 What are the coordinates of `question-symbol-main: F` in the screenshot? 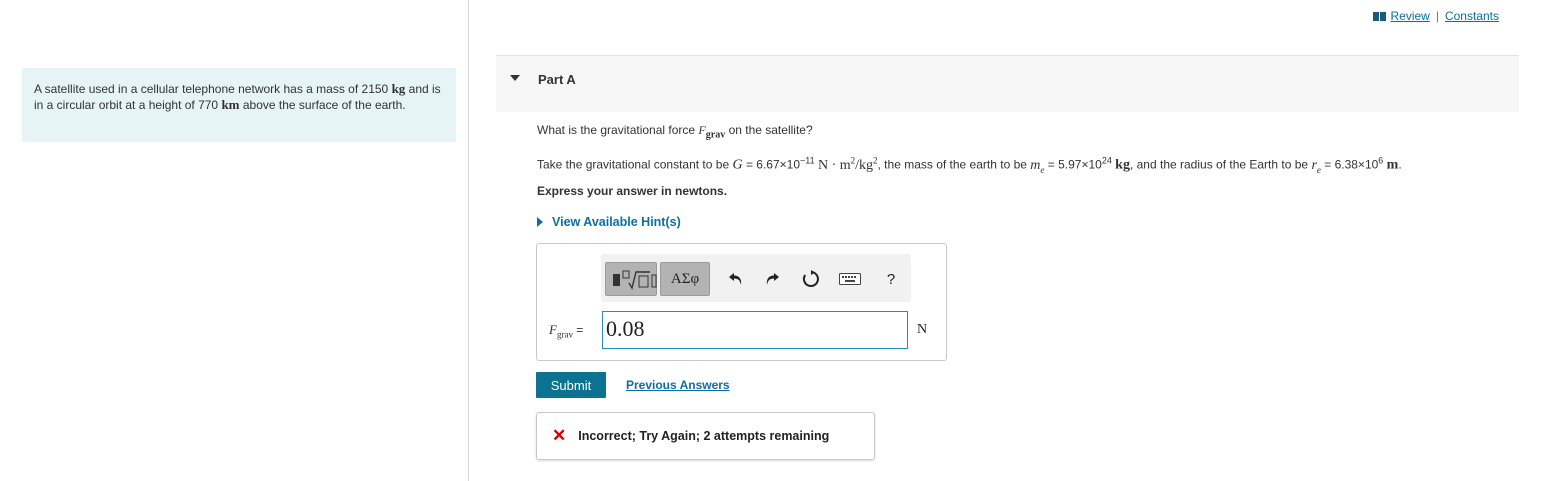 It's located at (702, 130).